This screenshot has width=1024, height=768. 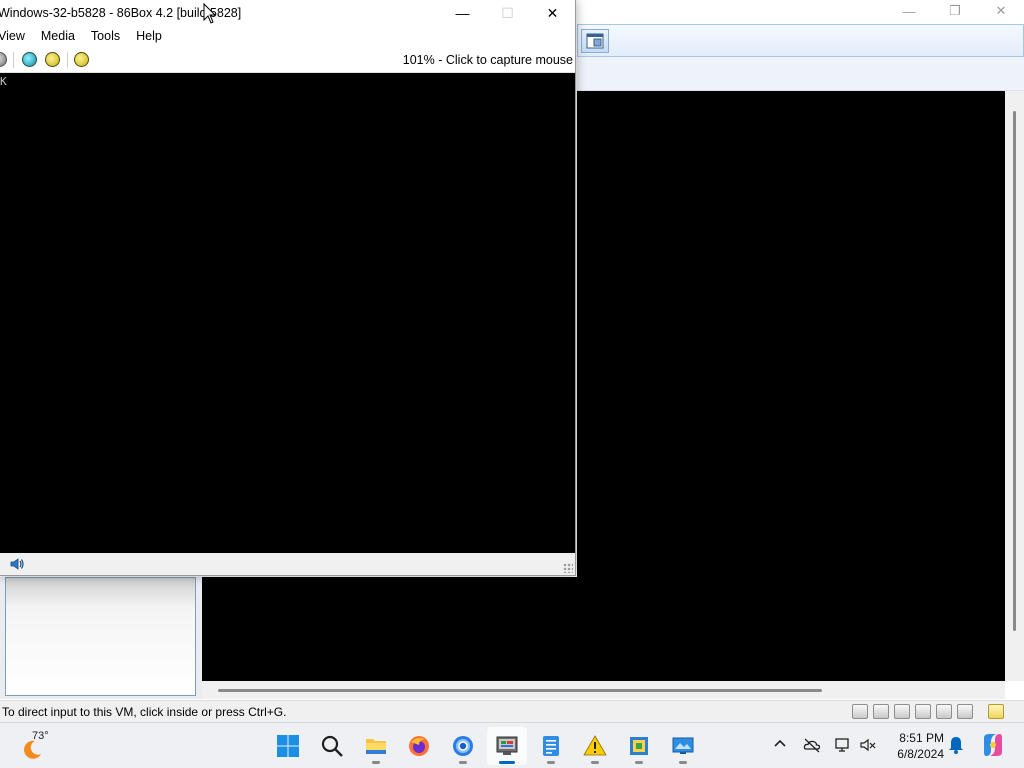 What do you see at coordinates (860, 711) in the screenshot?
I see `hard-disk-icon` at bounding box center [860, 711].